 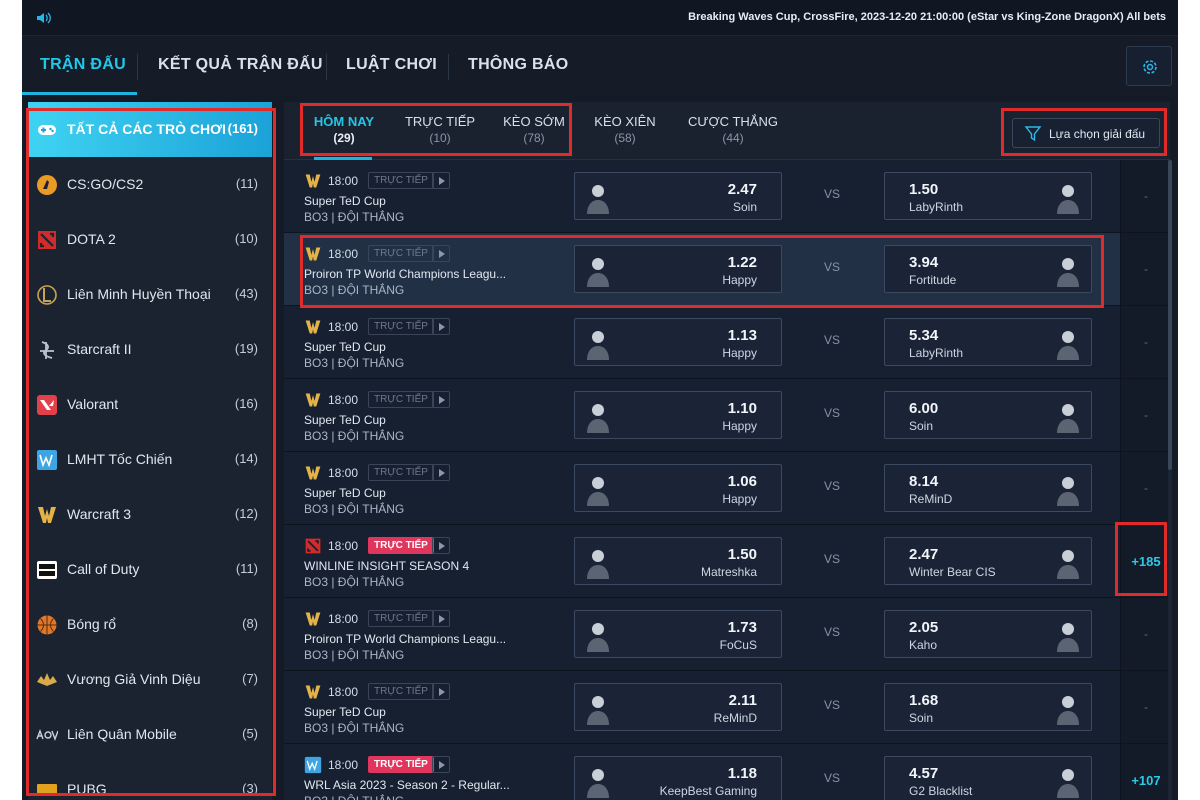 I want to click on home-odds-button: 1.50 Matreshka, so click(x=678, y=561).